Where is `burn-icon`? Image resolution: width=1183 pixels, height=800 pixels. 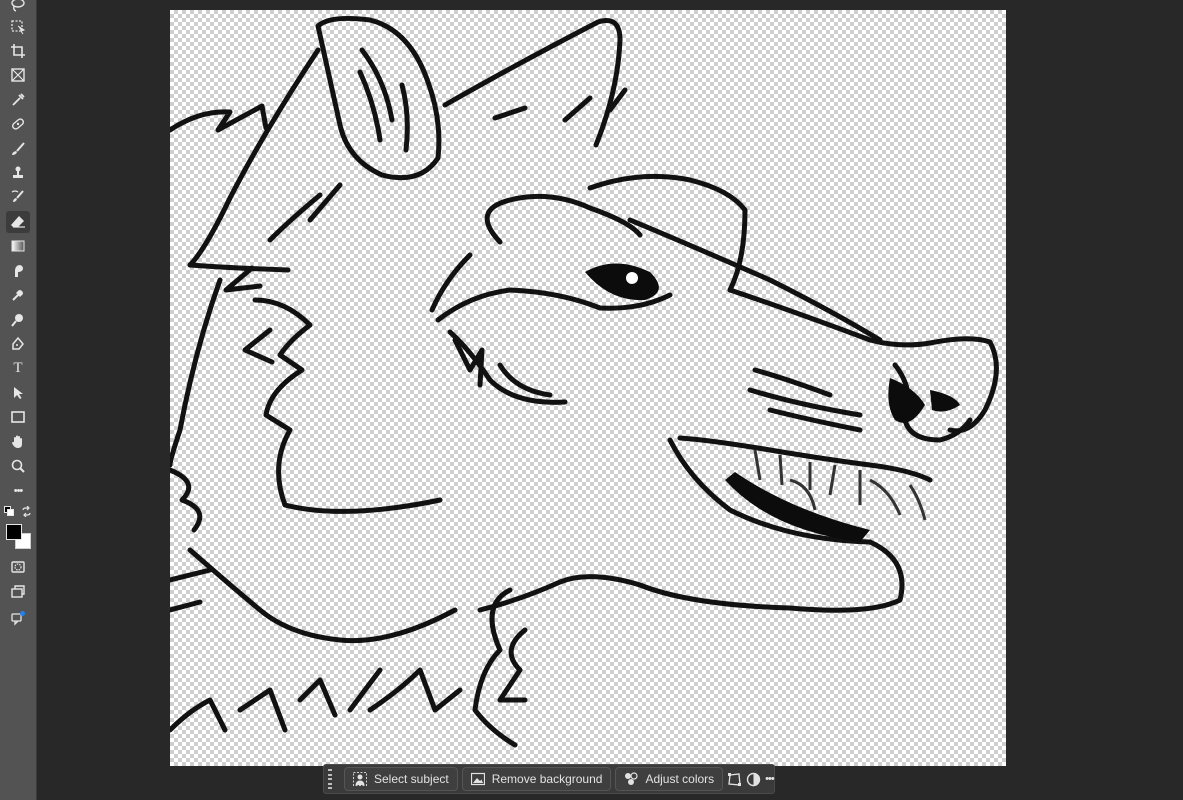
burn-icon is located at coordinates (17, 320).